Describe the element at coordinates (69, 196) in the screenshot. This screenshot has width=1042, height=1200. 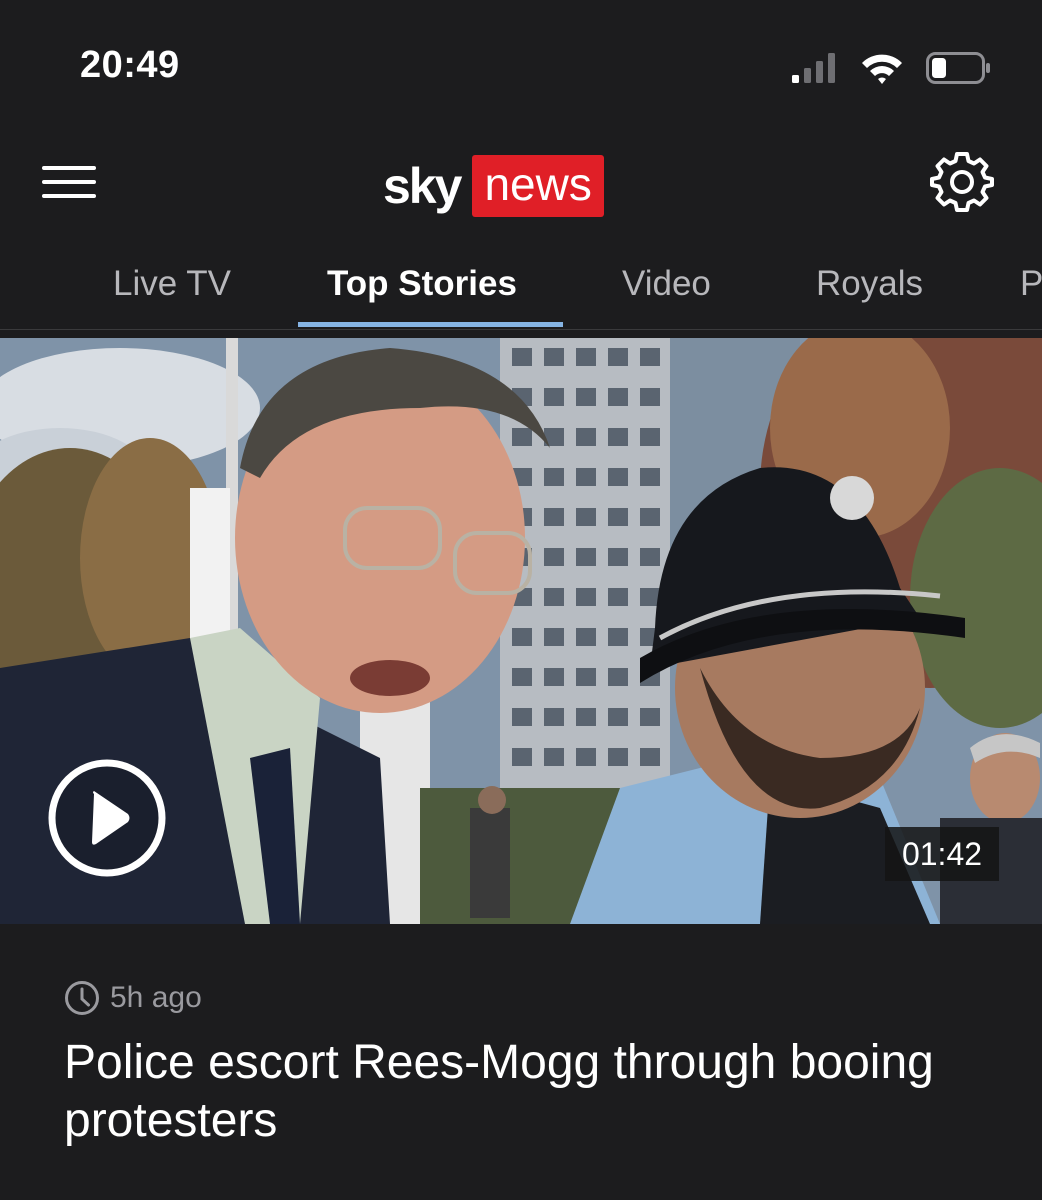
I see `menu-icon-line-bottom` at that location.